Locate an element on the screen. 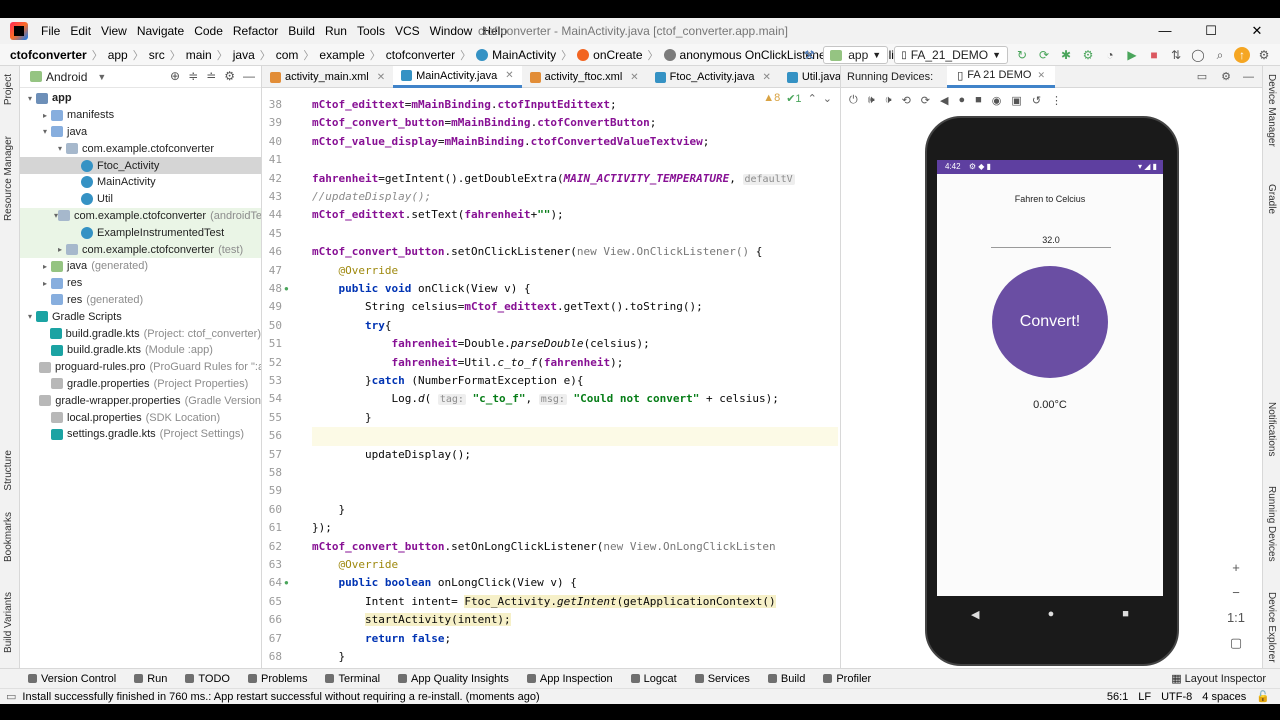  layout-inspector-button: ▦ Layout Inspector is located at coordinates (1218, 678).